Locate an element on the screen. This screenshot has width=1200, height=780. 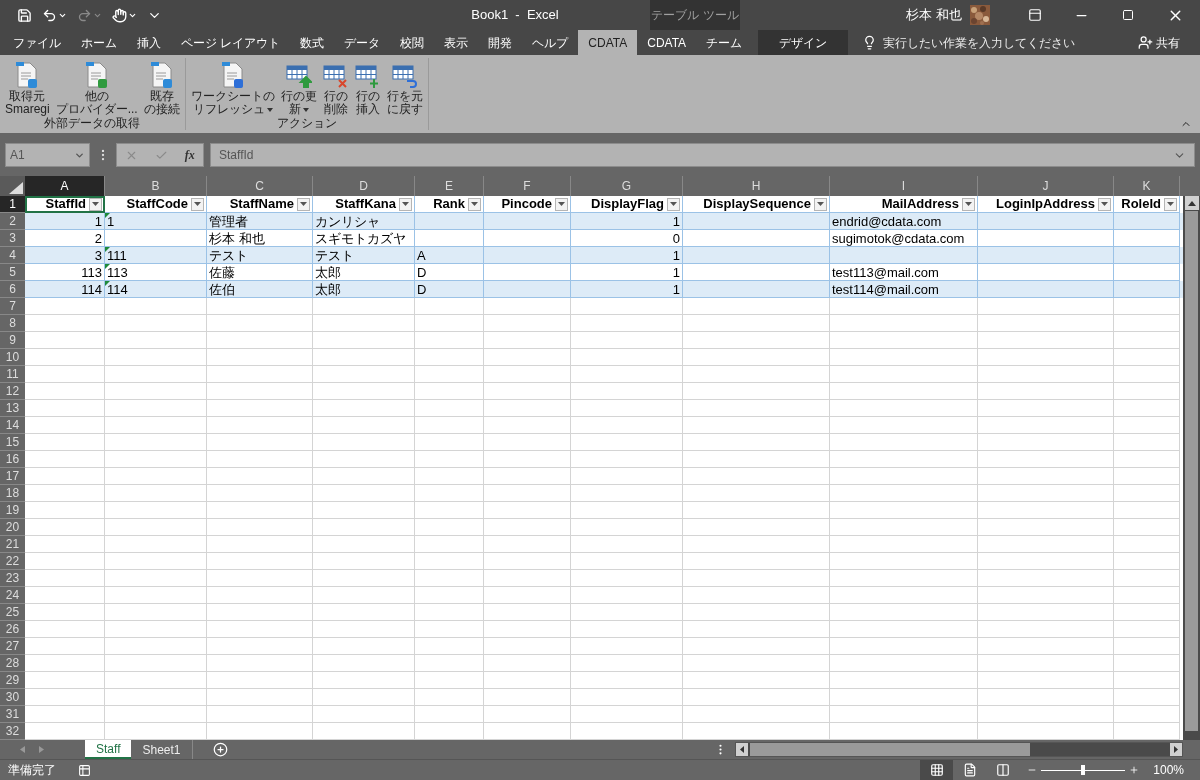
ribbon-tab: 表示 is located at coordinates (456, 42).